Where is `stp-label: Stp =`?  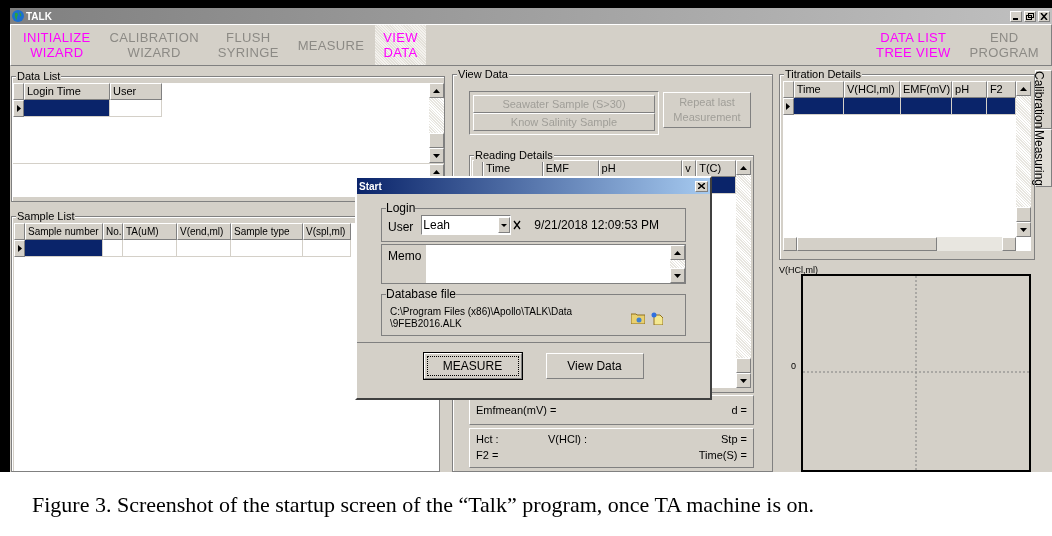
stp-label: Stp = is located at coordinates (733, 439).